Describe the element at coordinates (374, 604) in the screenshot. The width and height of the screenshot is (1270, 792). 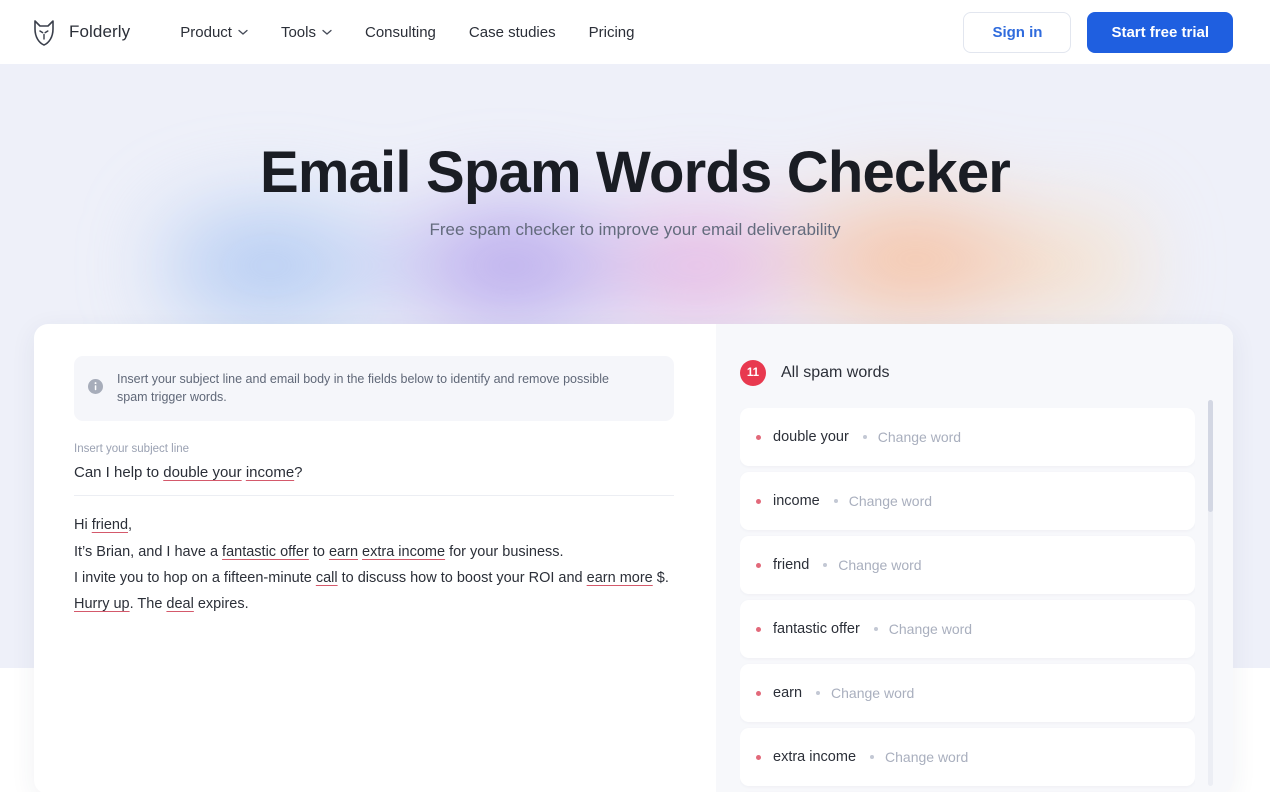
I see `email-body-line: Hurry up. The deal expires.` at that location.